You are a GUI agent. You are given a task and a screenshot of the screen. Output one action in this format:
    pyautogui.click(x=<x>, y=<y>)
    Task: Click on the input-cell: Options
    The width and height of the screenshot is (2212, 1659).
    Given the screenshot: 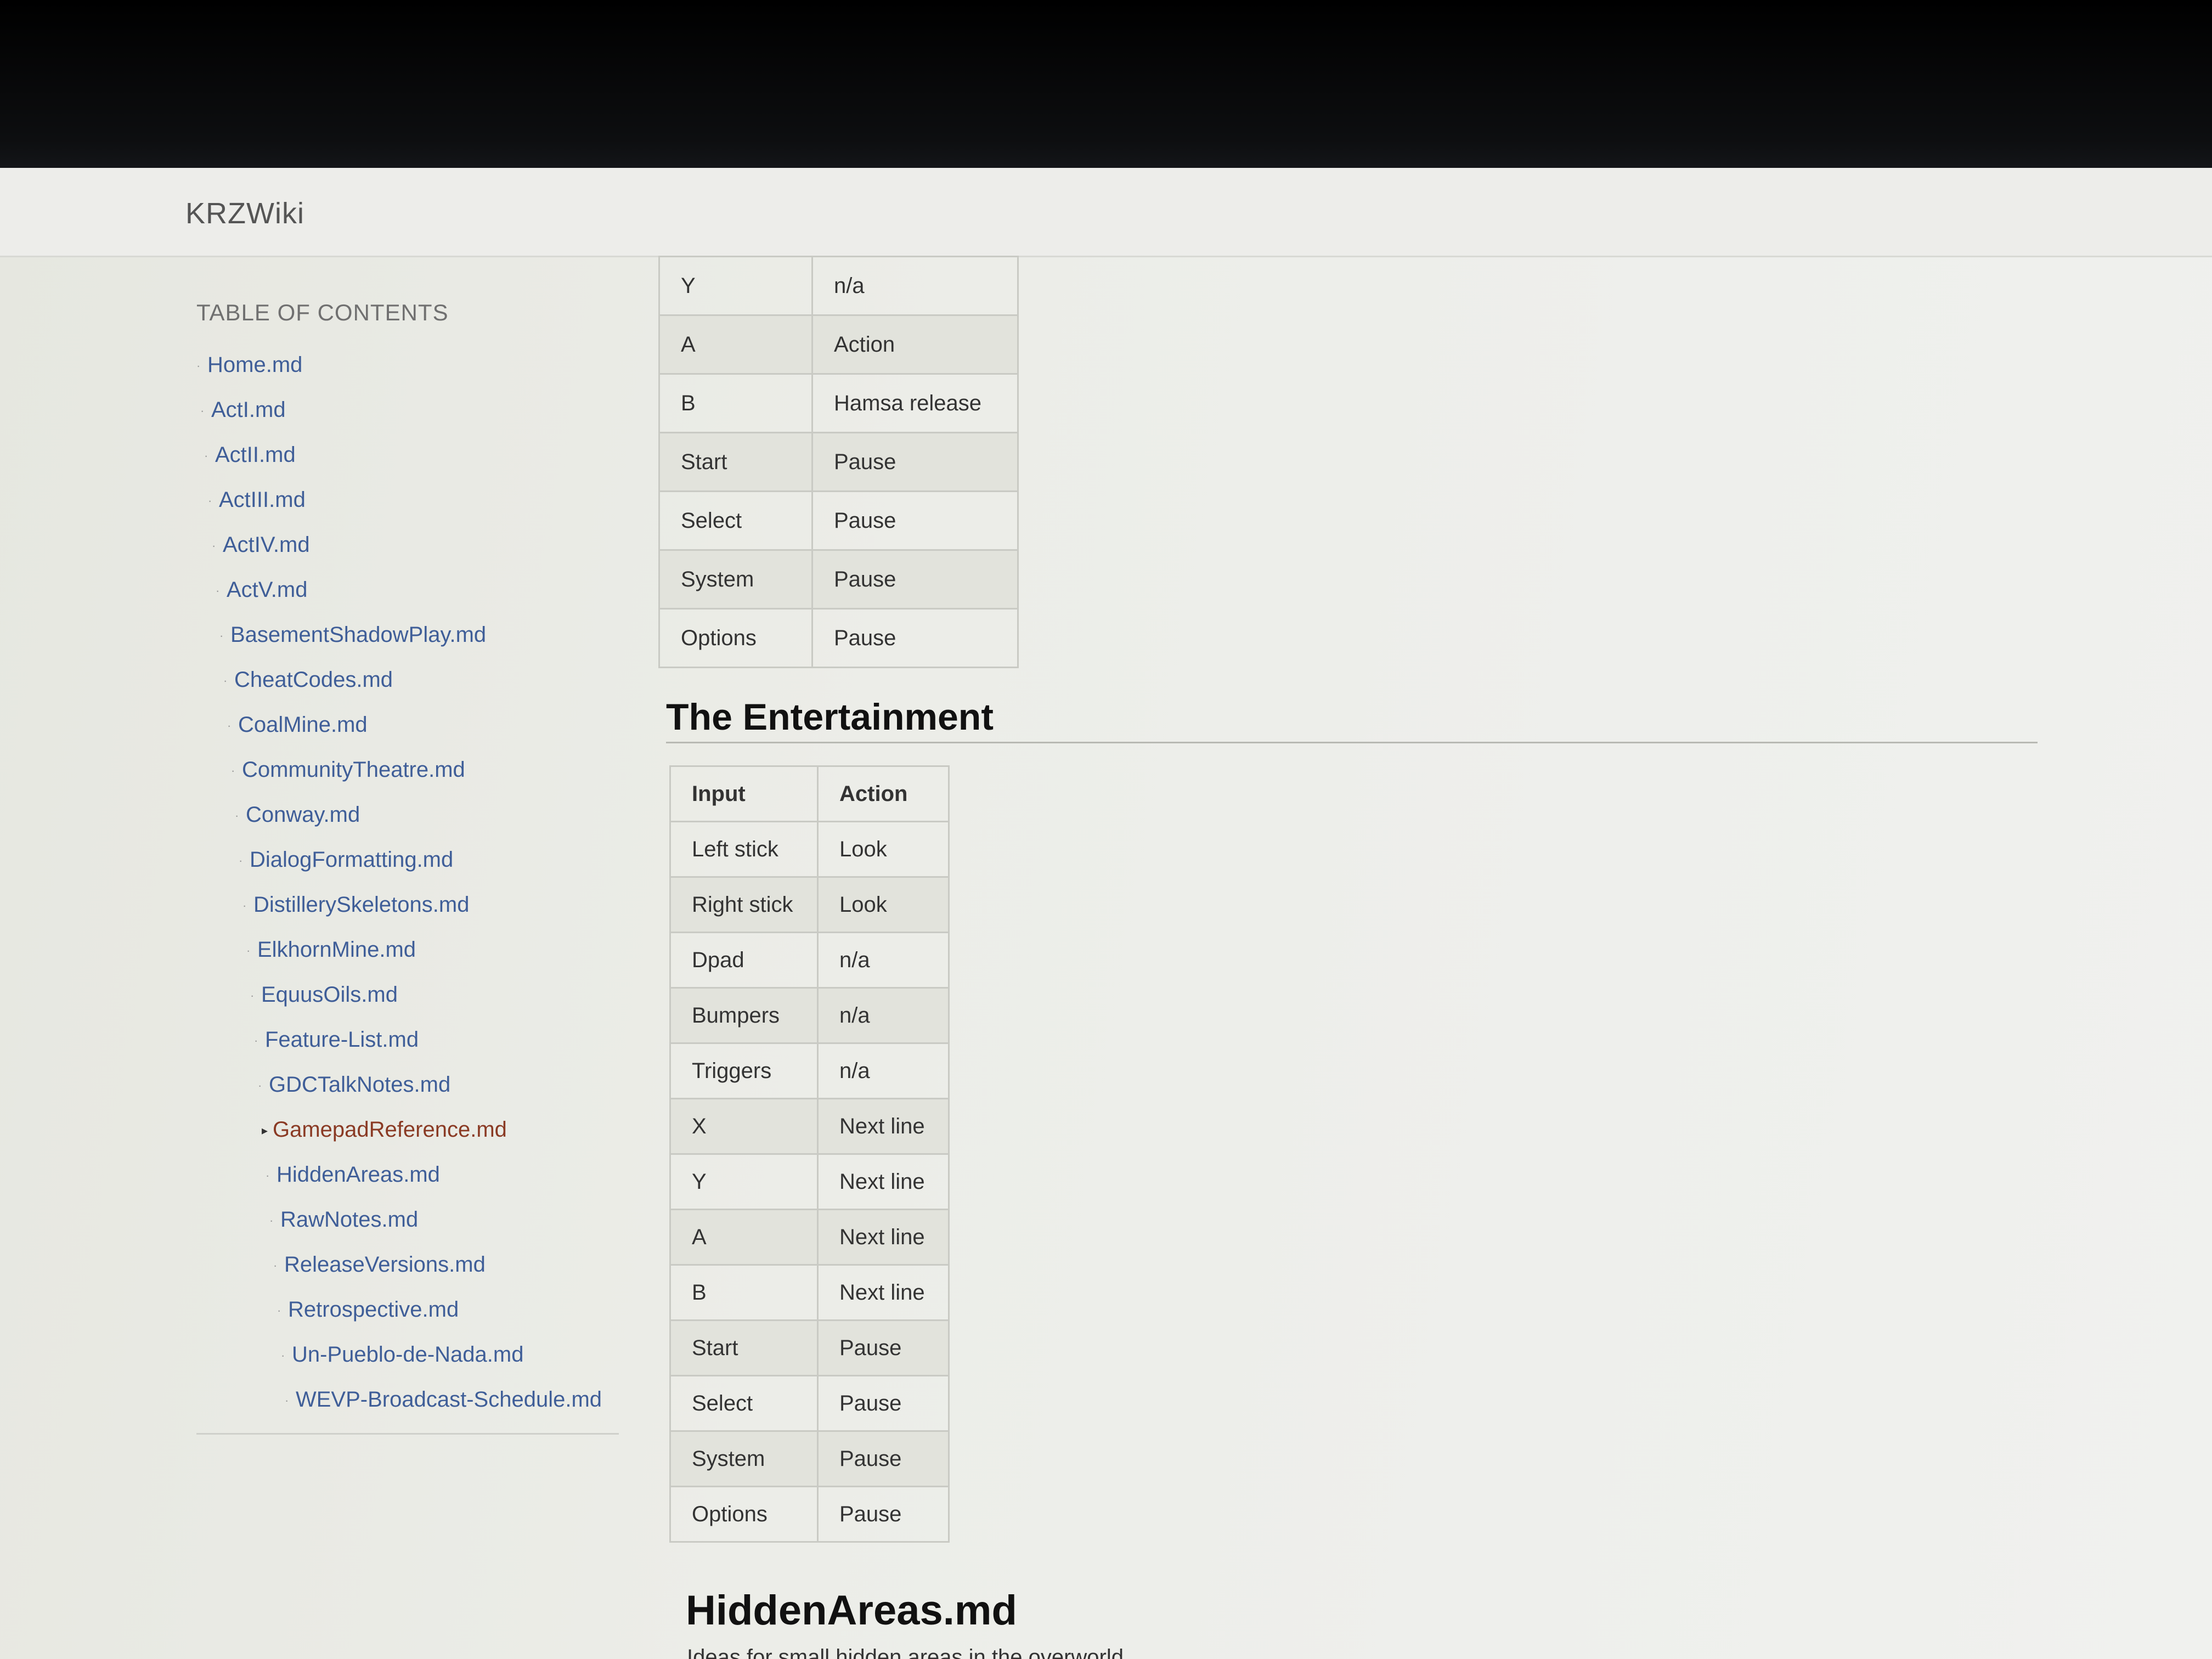 What is the action you would take?
    pyautogui.click(x=744, y=1514)
    